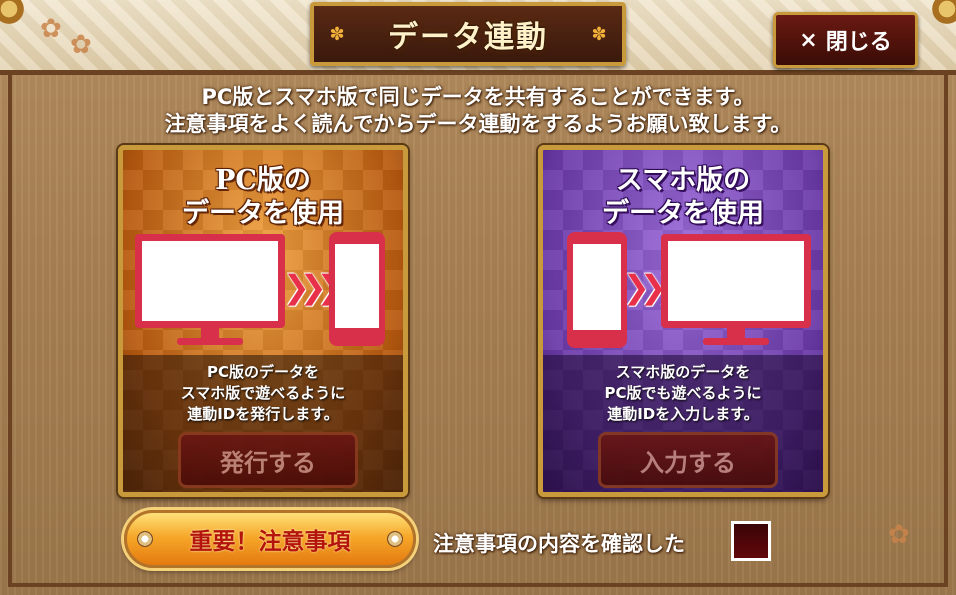 Image resolution: width=956 pixels, height=595 pixels. What do you see at coordinates (478, 97) in the screenshot?
I see `intro-line-1: PC版とスマホ版で同じデータを共有することができます。` at bounding box center [478, 97].